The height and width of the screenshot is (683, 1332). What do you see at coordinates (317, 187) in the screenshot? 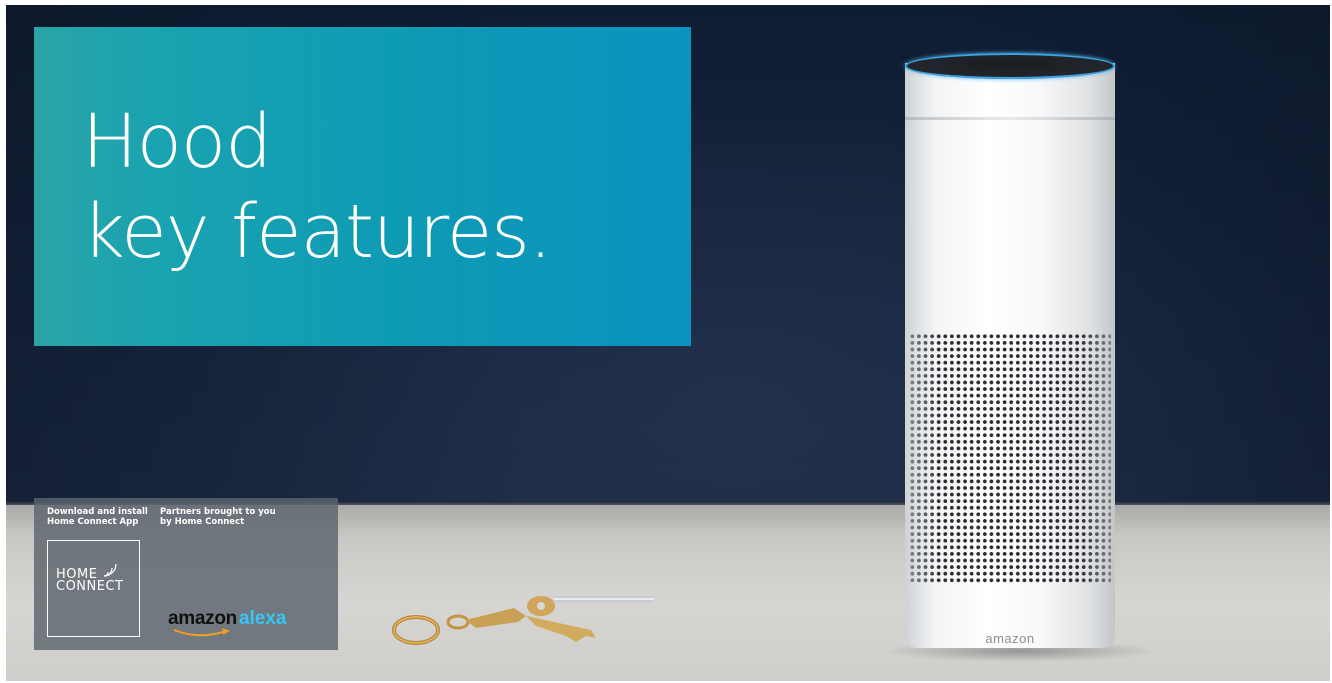
I see `hero-title: Hood key features.` at bounding box center [317, 187].